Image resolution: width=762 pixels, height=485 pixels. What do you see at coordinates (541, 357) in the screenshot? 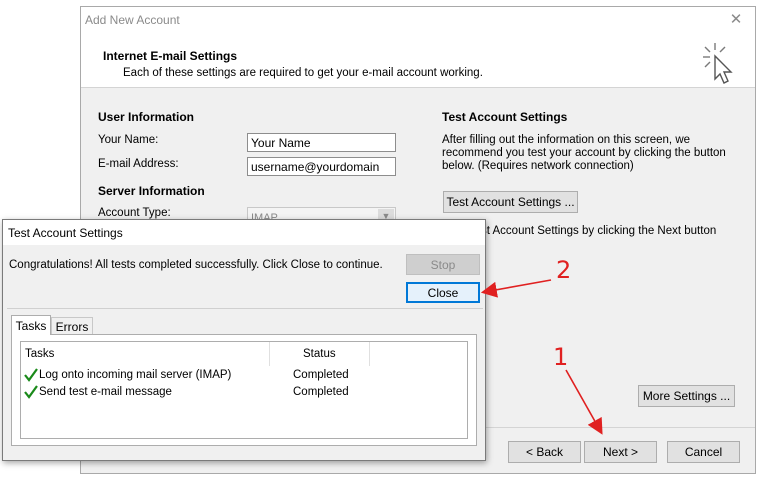
I see `annotation-overlay` at bounding box center [541, 357].